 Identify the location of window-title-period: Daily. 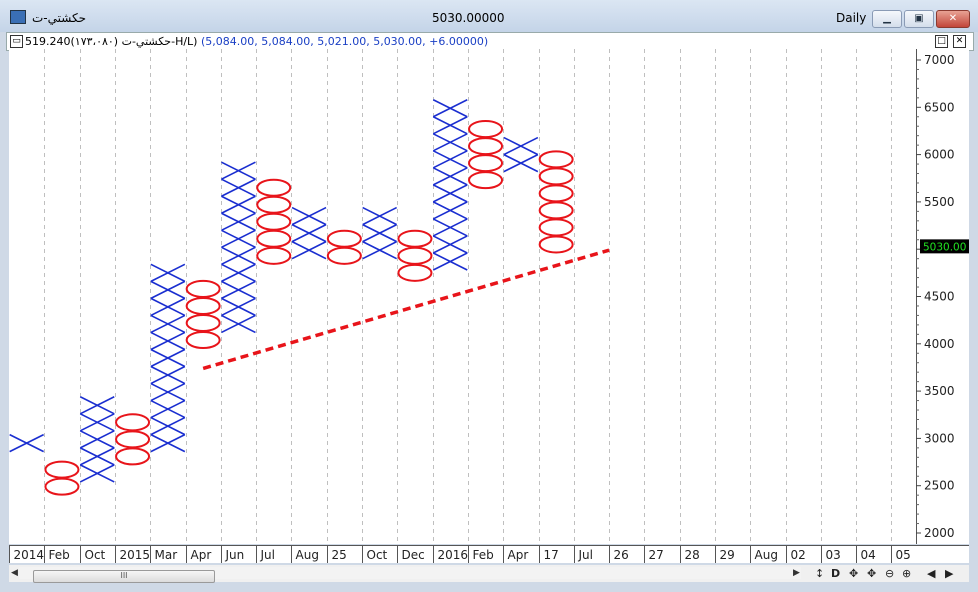
(851, 18).